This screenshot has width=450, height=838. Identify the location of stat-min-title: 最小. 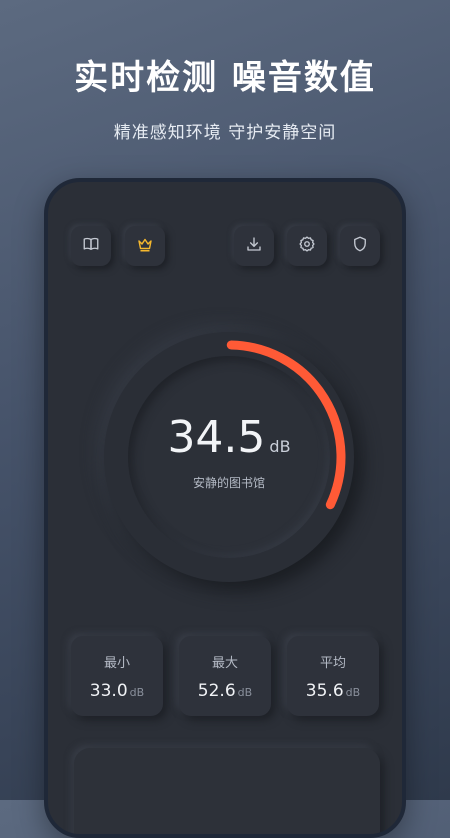
(116, 663).